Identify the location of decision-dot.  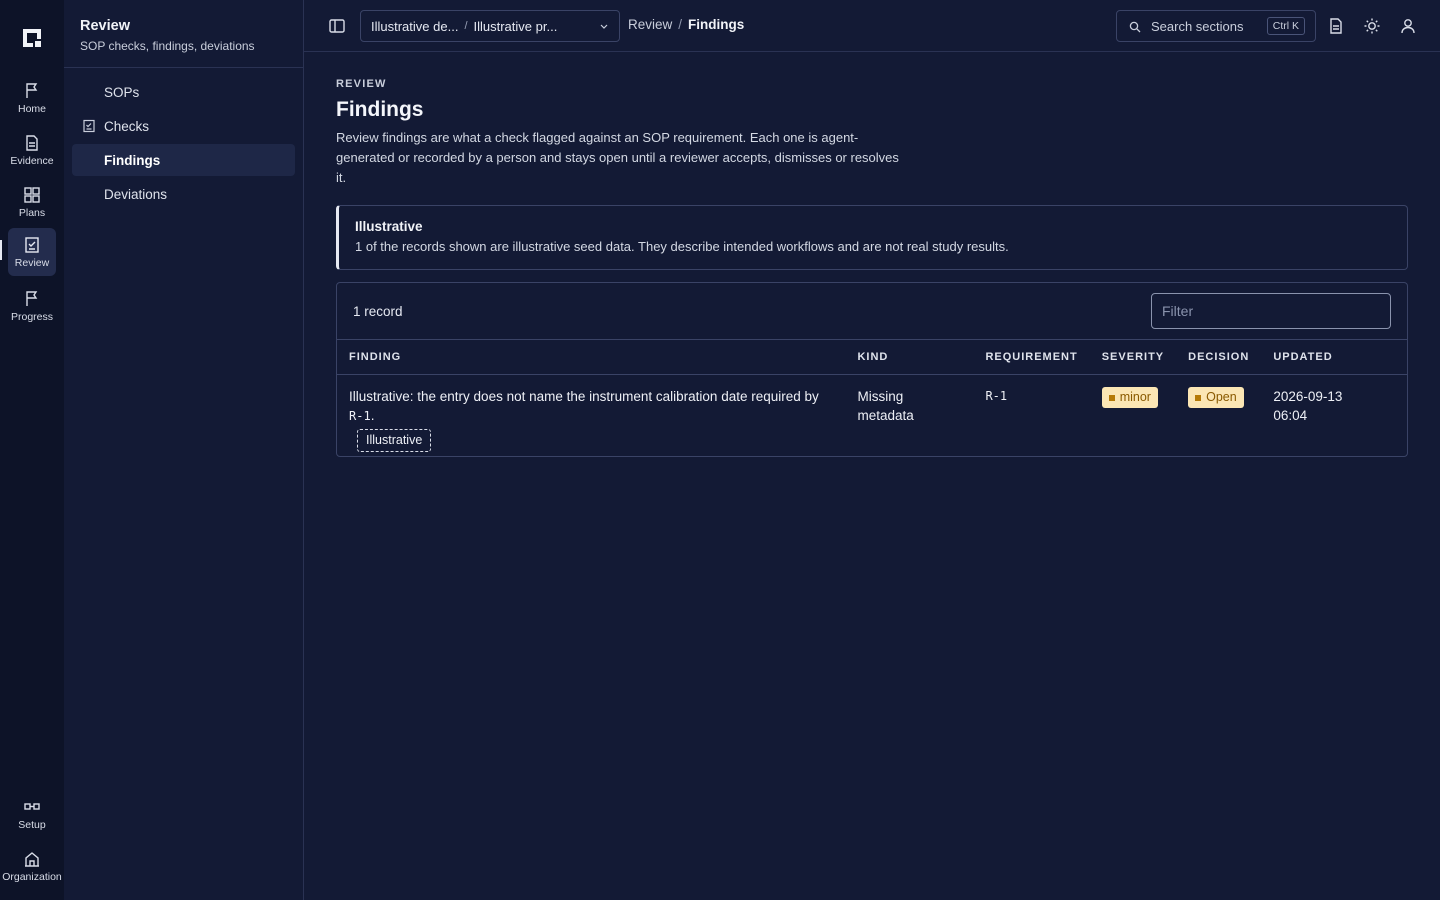
(1198, 397).